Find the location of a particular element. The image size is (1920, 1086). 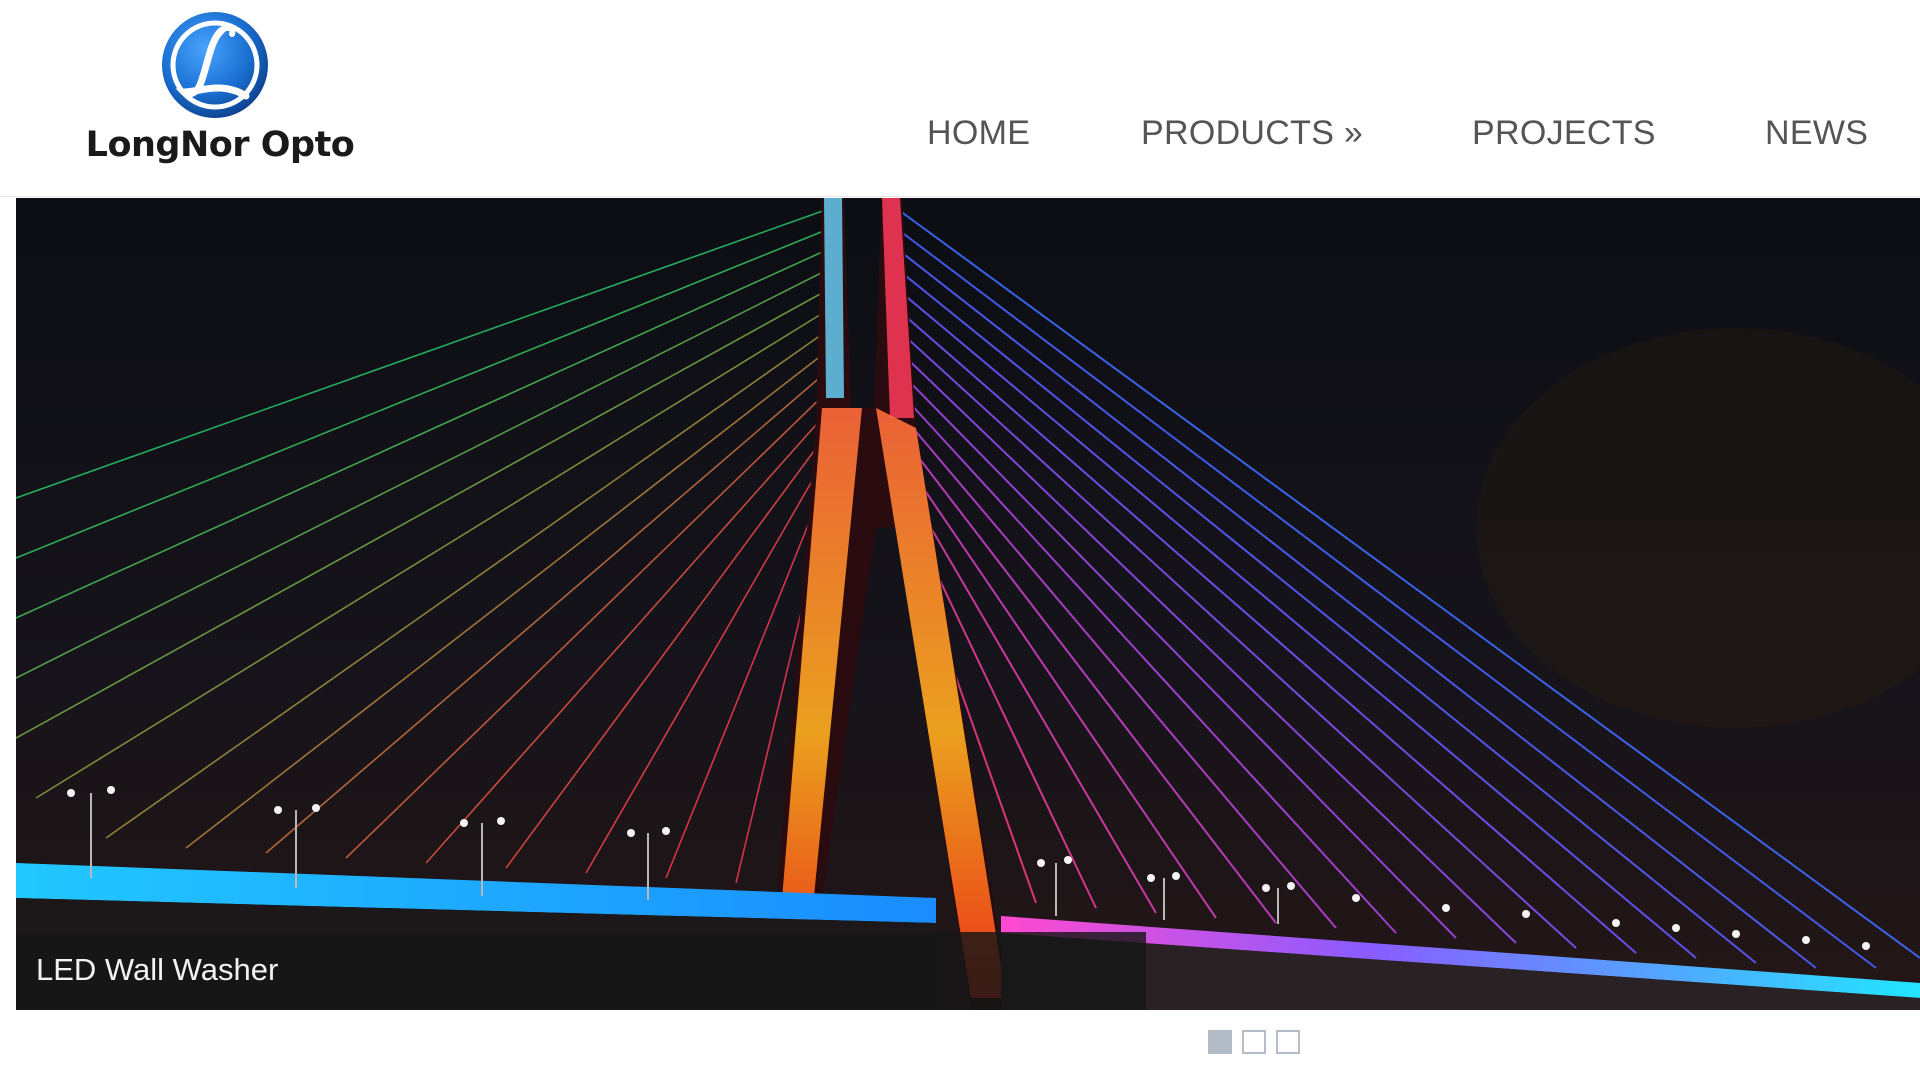

nav-news: NEWS is located at coordinates (1816, 133).